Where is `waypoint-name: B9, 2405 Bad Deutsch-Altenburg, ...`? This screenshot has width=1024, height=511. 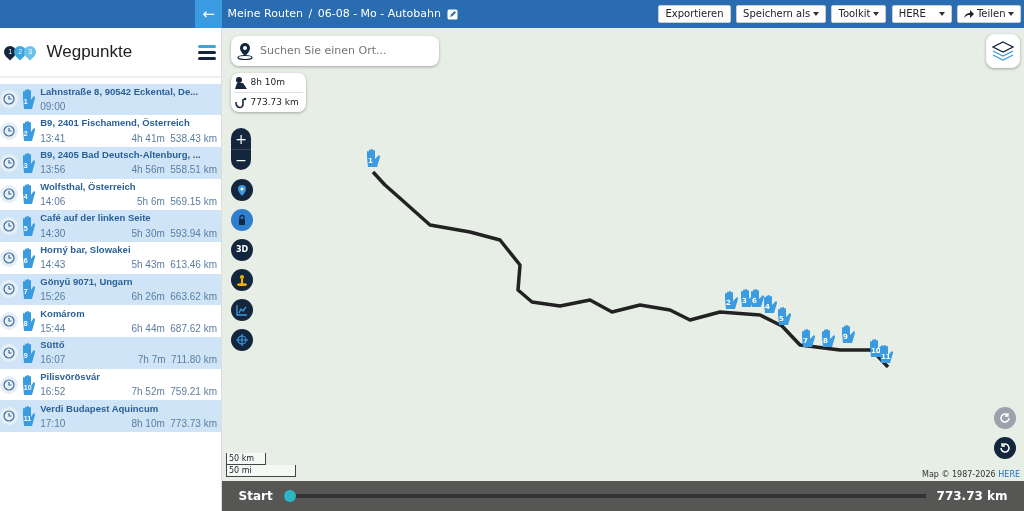 waypoint-name: B9, 2405 Bad Deutsch-Altenburg, ... is located at coordinates (121, 155).